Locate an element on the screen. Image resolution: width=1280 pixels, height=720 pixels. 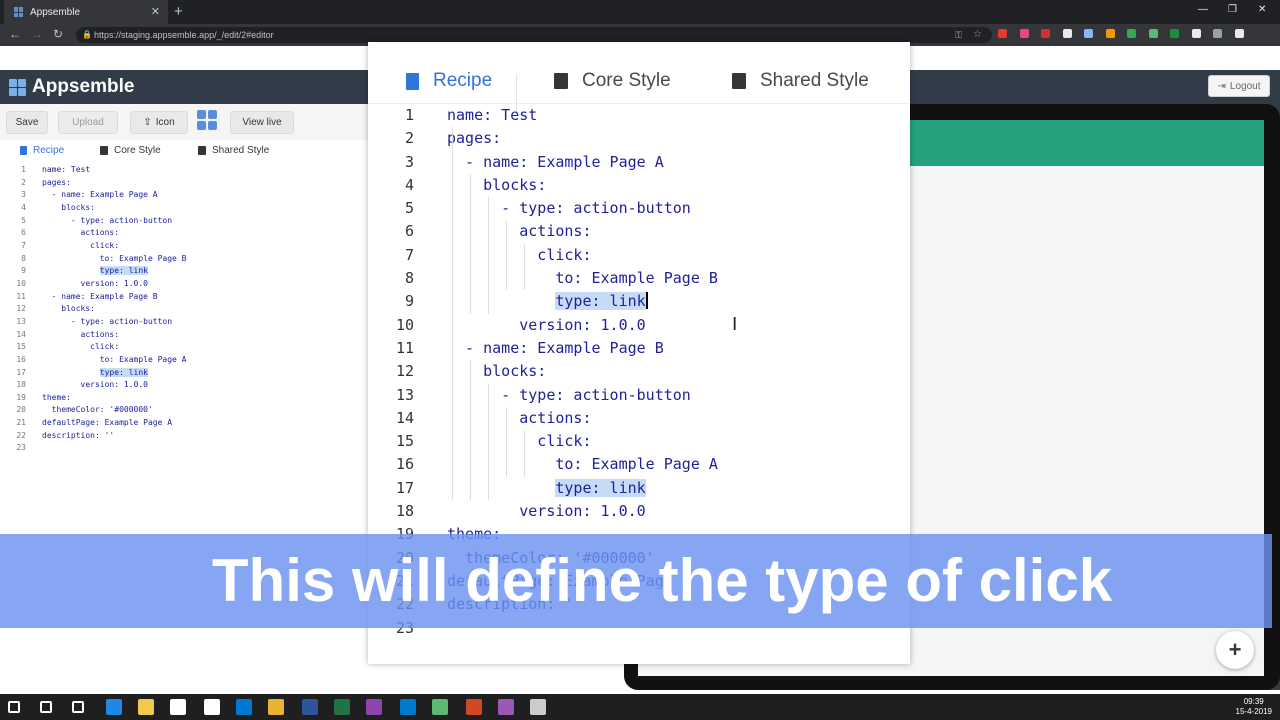
store-icon is located at coordinates (178, 707).